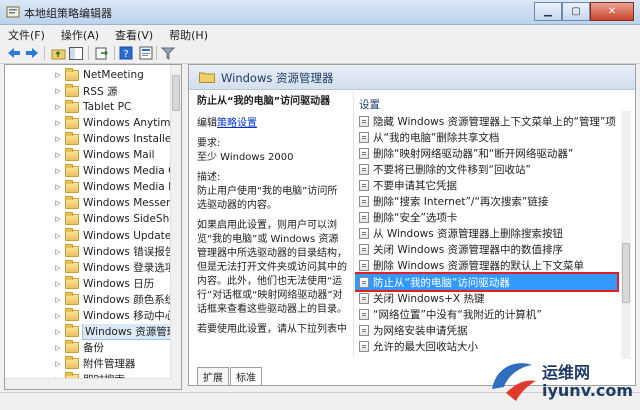  I want to click on help-button: ?, so click(126, 53).